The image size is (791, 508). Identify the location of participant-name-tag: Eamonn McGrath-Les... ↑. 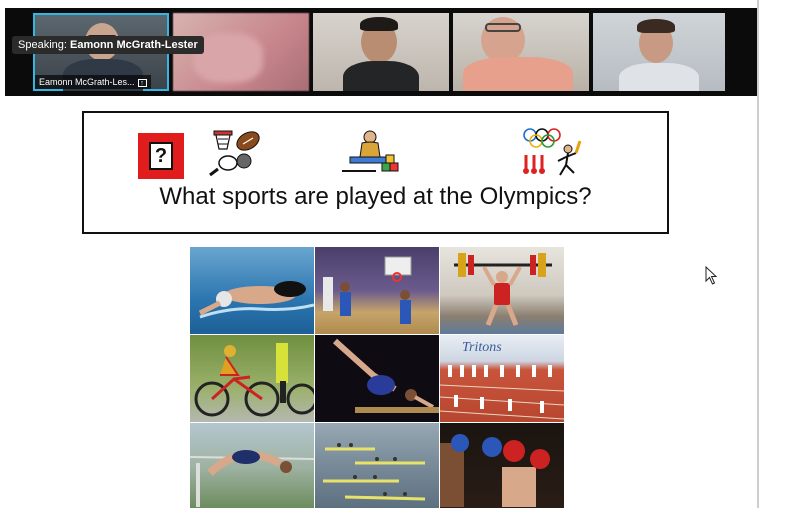
(93, 82).